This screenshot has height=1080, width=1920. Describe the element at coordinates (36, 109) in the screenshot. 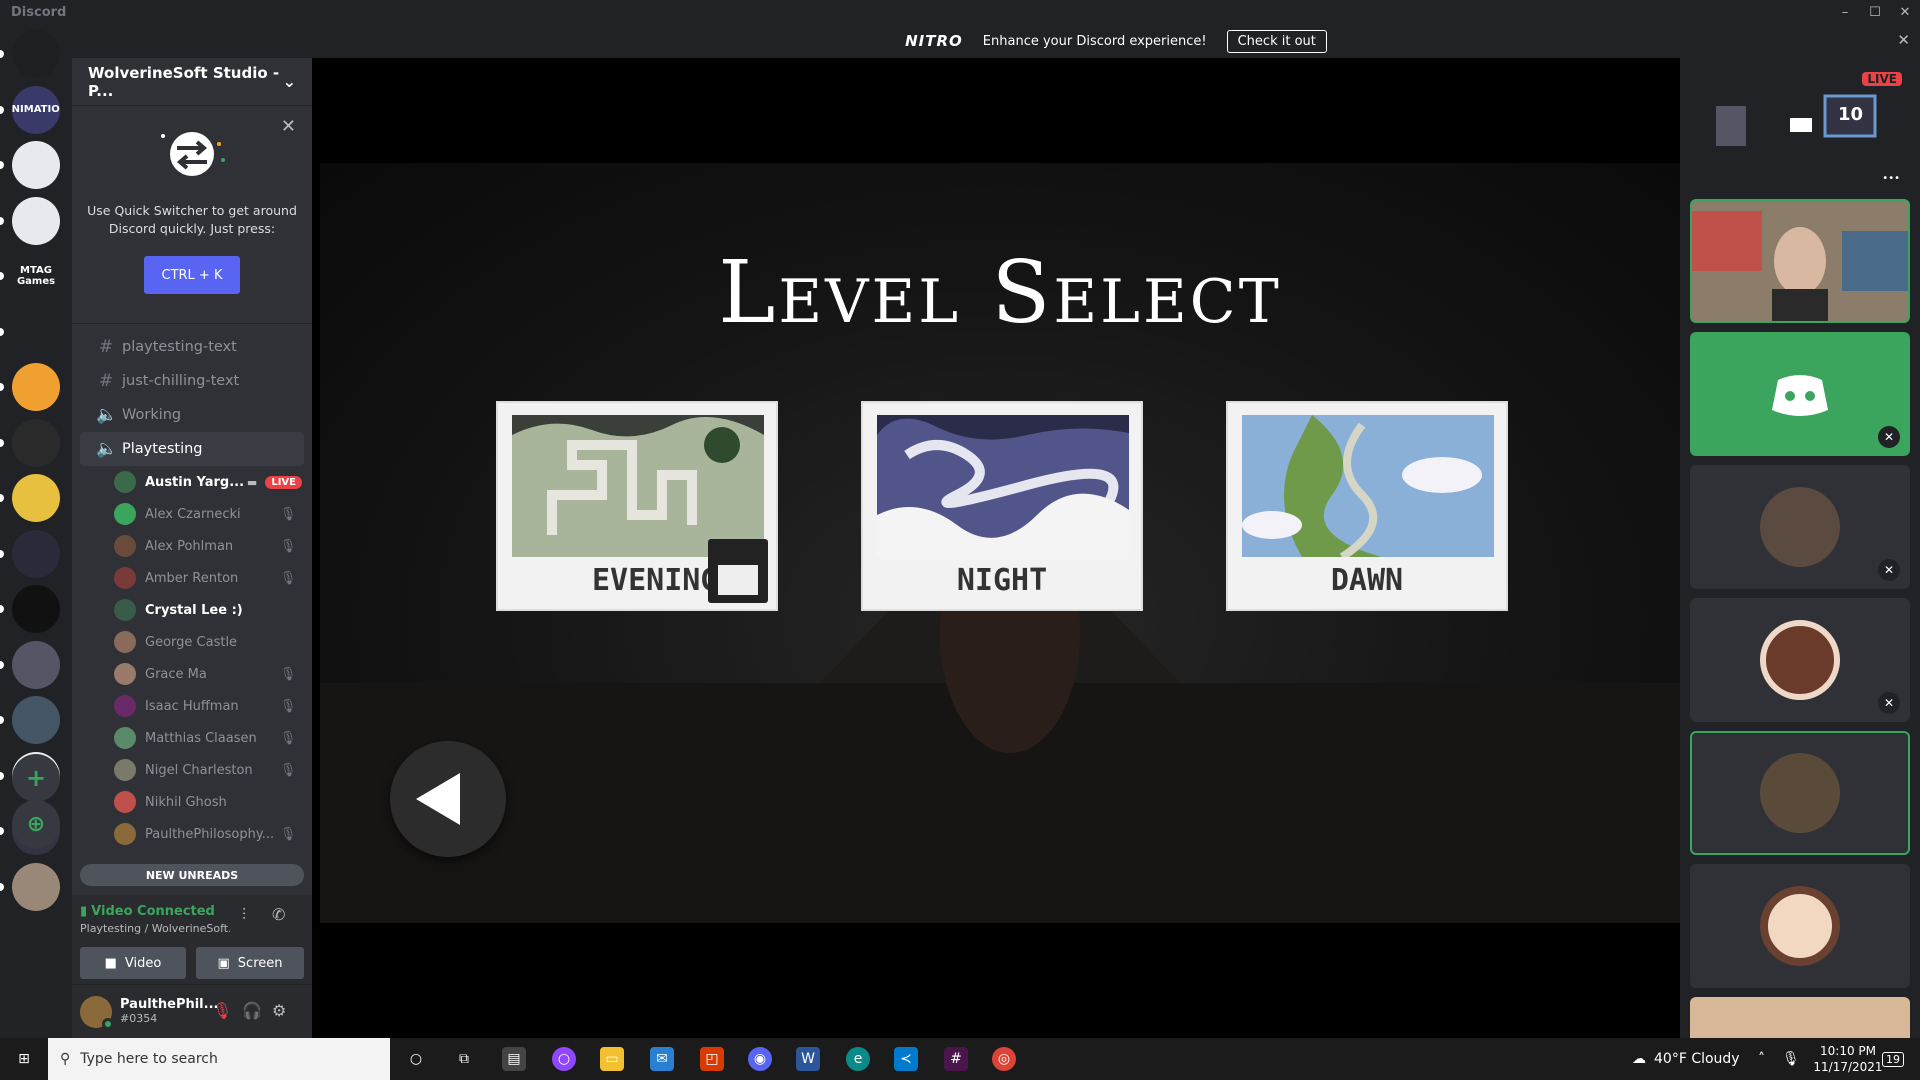

I see `server-icon-michigan-animation-club: ANIMATION` at that location.